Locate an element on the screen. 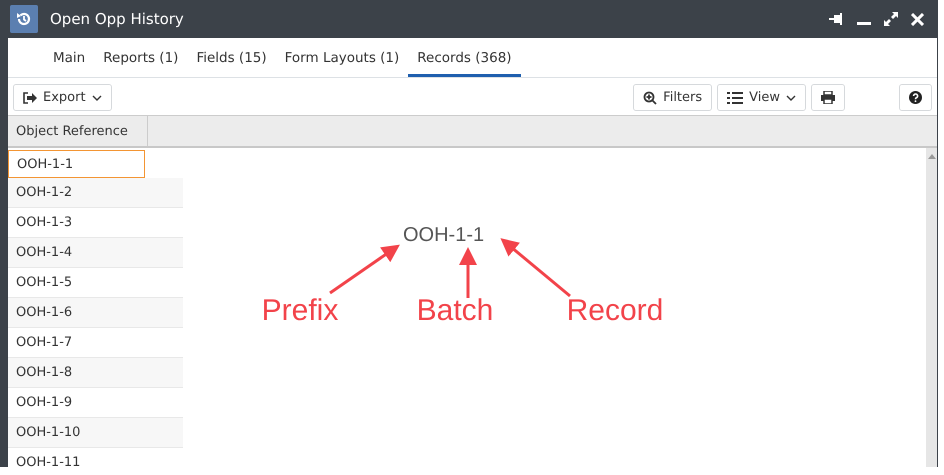 This screenshot has width=944, height=475. history-icon is located at coordinates (24, 19).